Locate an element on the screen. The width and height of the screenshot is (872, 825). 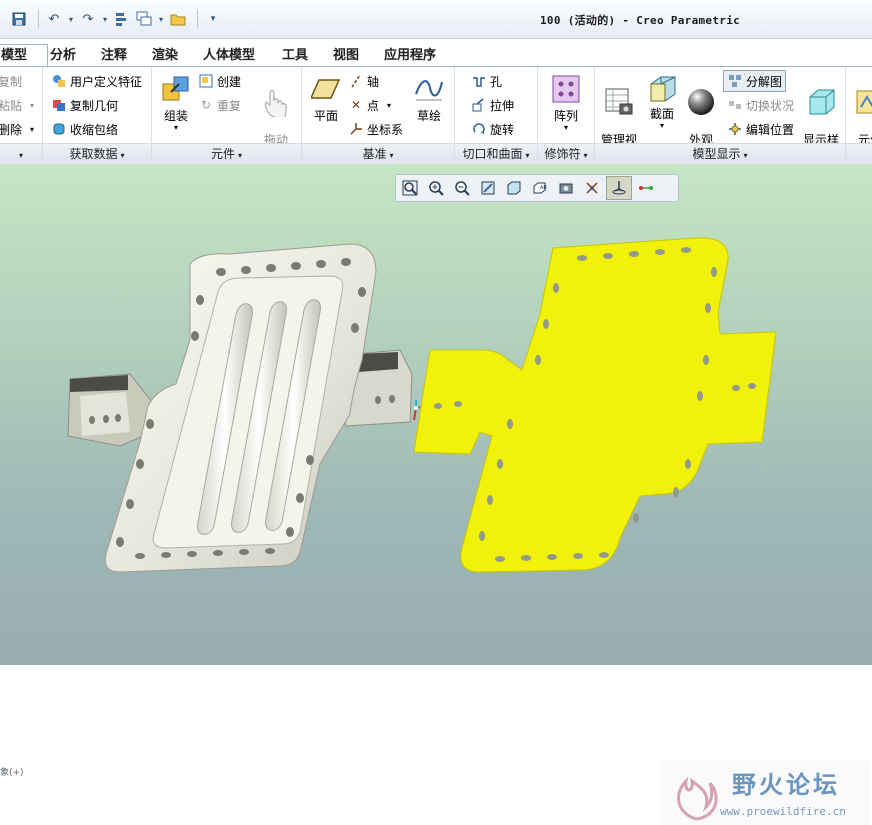
window-title: 100 (活动的) - Creo Parametric is located at coordinates (640, 20).